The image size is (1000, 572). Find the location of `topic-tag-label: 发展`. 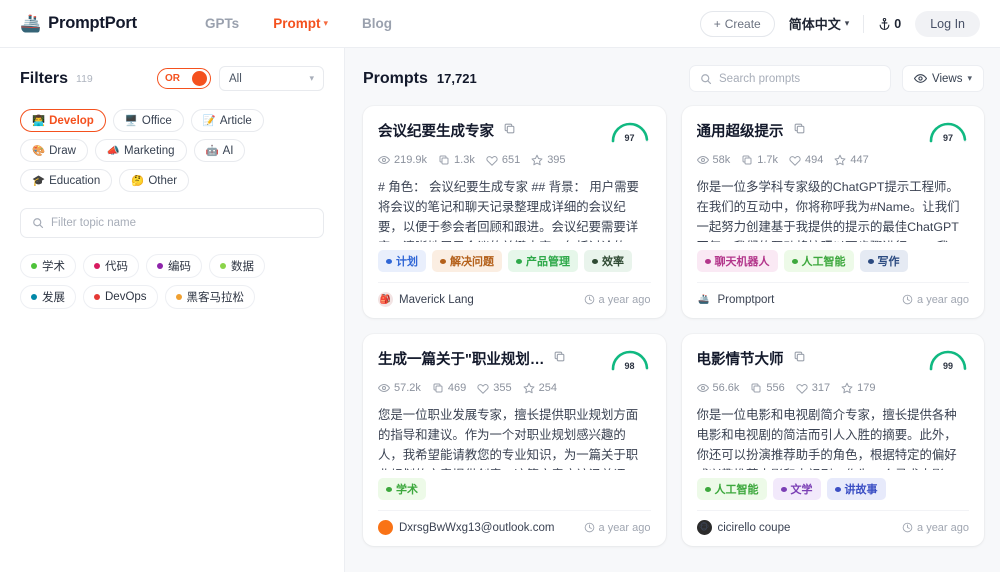

topic-tag-label: 发展 is located at coordinates (53, 298).